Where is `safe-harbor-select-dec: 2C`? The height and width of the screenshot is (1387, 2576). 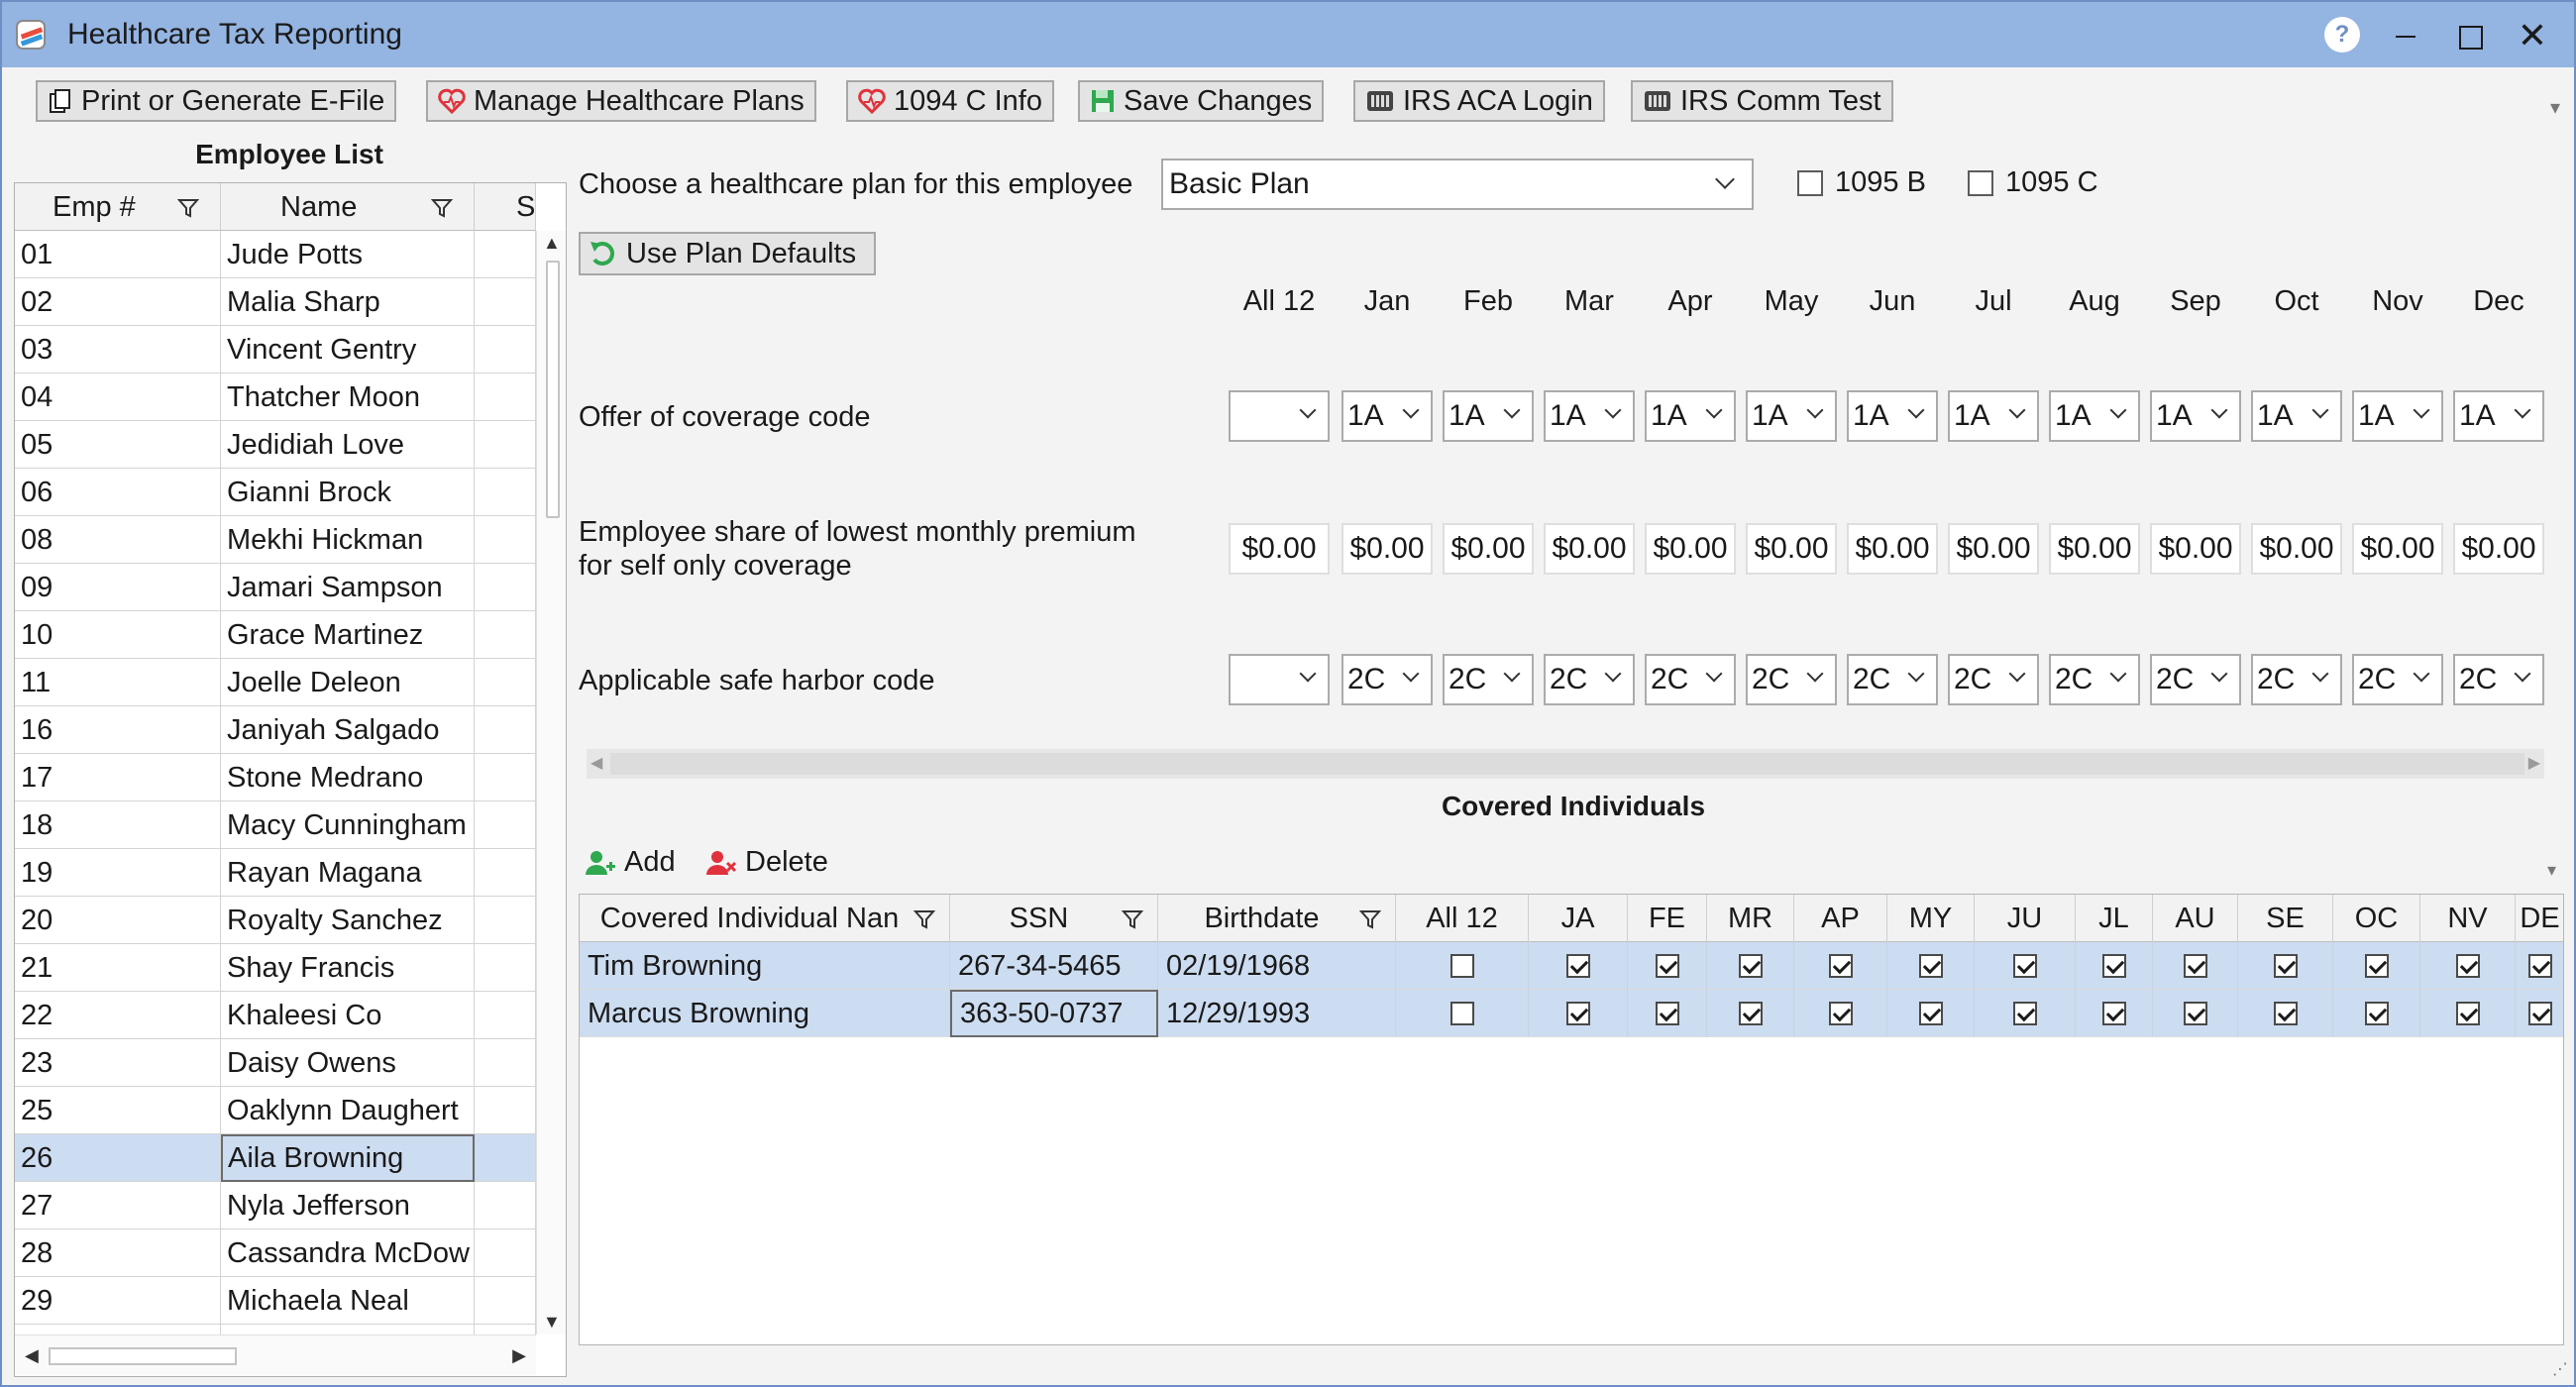 safe-harbor-select-dec: 2C is located at coordinates (2499, 679).